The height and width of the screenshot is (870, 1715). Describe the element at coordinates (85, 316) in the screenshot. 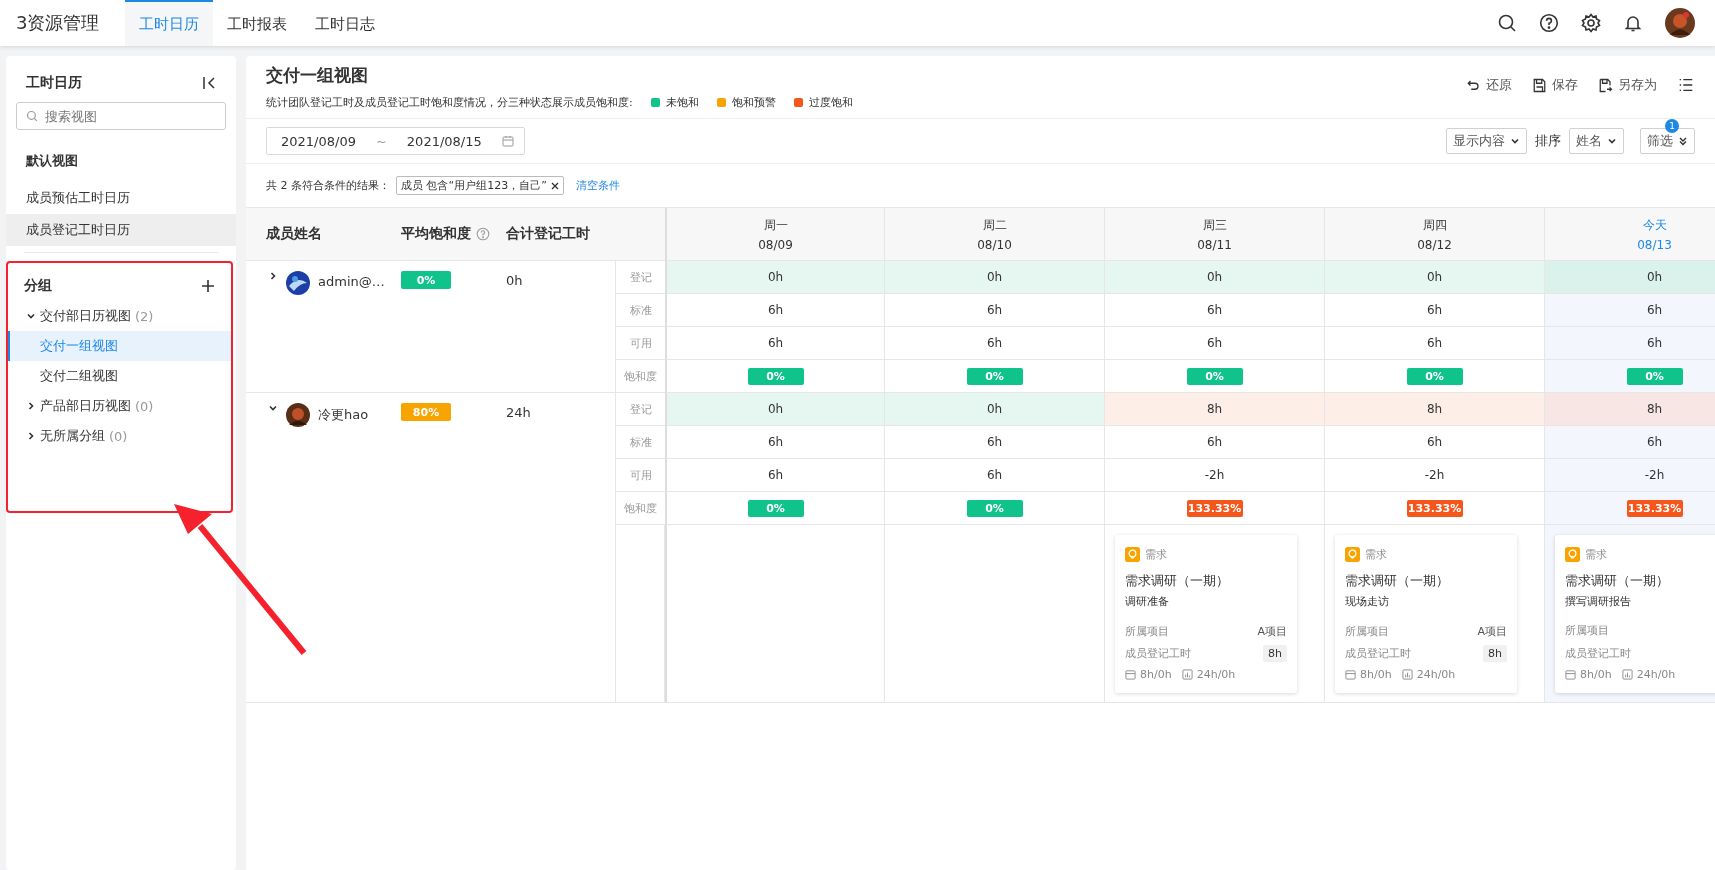

I see `group-name: 交付部日历视图` at that location.